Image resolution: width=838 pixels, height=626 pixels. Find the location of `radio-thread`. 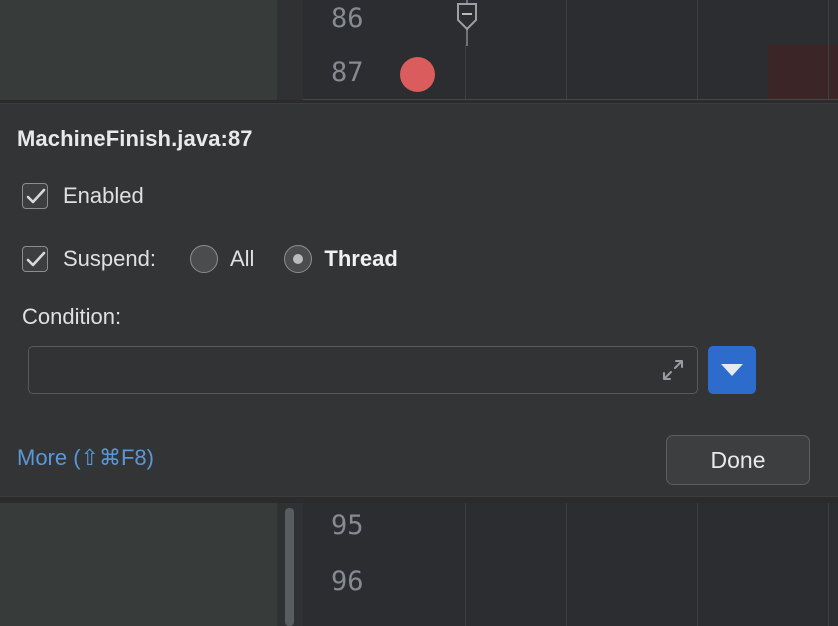

radio-thread is located at coordinates (298, 259).